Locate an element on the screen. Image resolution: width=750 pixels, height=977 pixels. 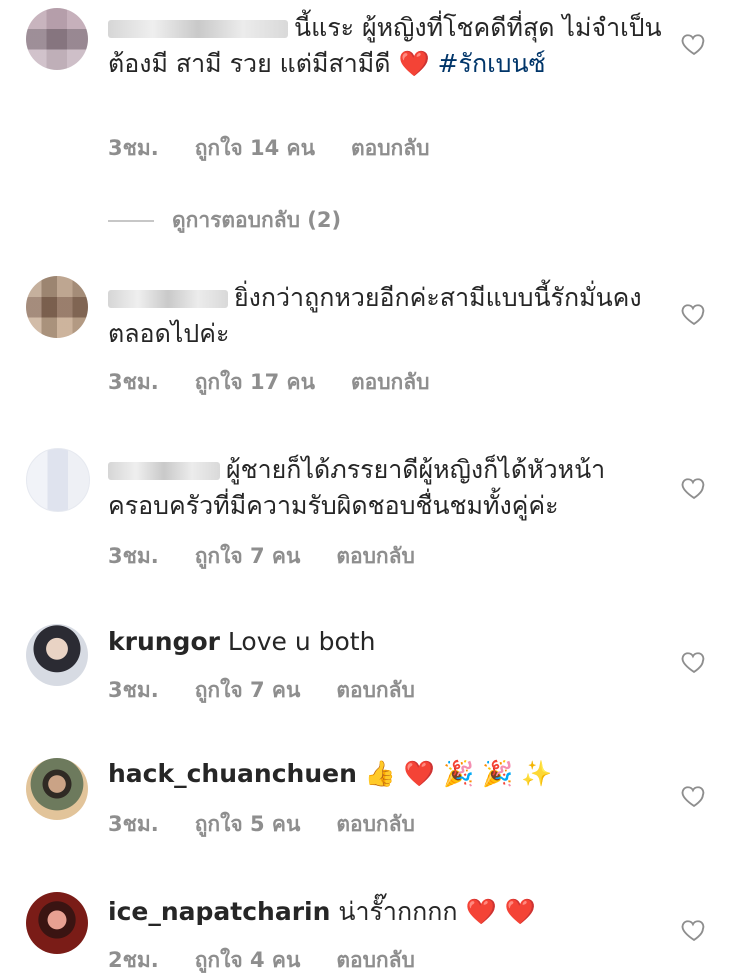
comment-meta: 3ชม. ถูกใจ 14 คน ตอบกลับ is located at coordinates (286, 148).